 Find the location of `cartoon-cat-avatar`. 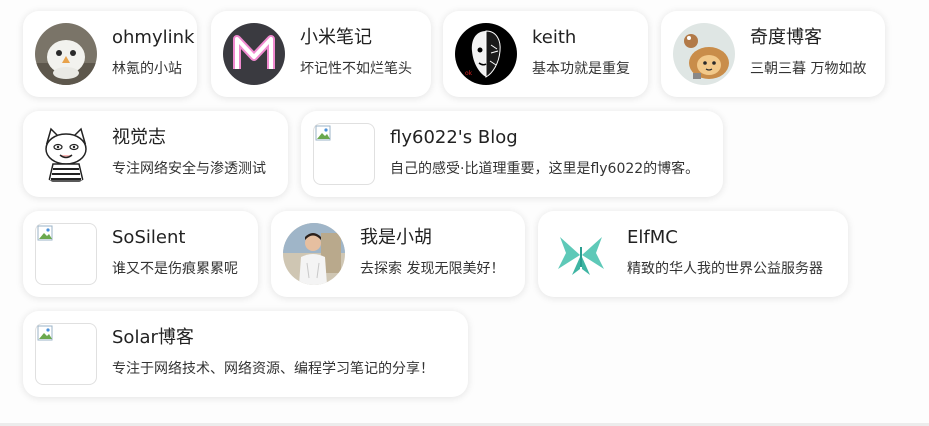

cartoon-cat-avatar is located at coordinates (66, 154).